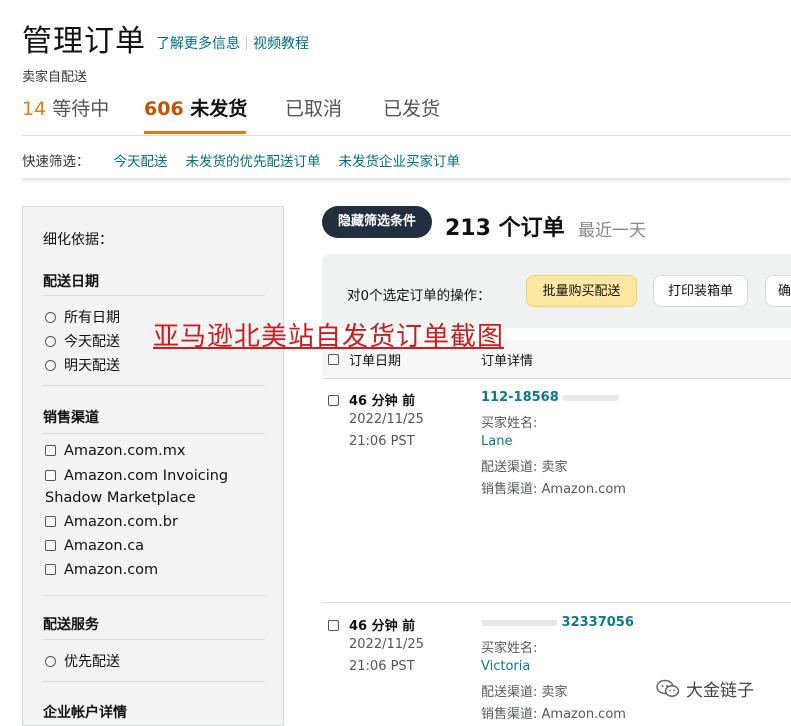 The image size is (791, 726). Describe the element at coordinates (700, 291) in the screenshot. I see `print-packing-slip-button: 打印装箱单` at that location.